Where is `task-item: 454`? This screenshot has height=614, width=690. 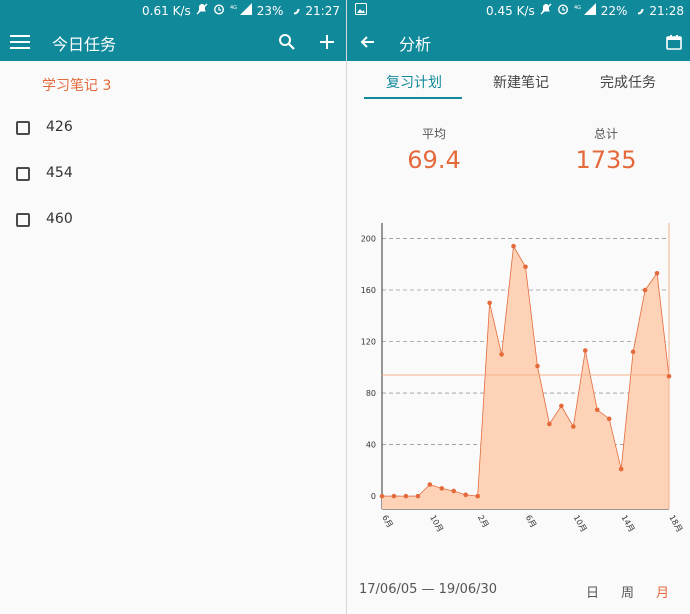 task-item: 454 is located at coordinates (173, 176).